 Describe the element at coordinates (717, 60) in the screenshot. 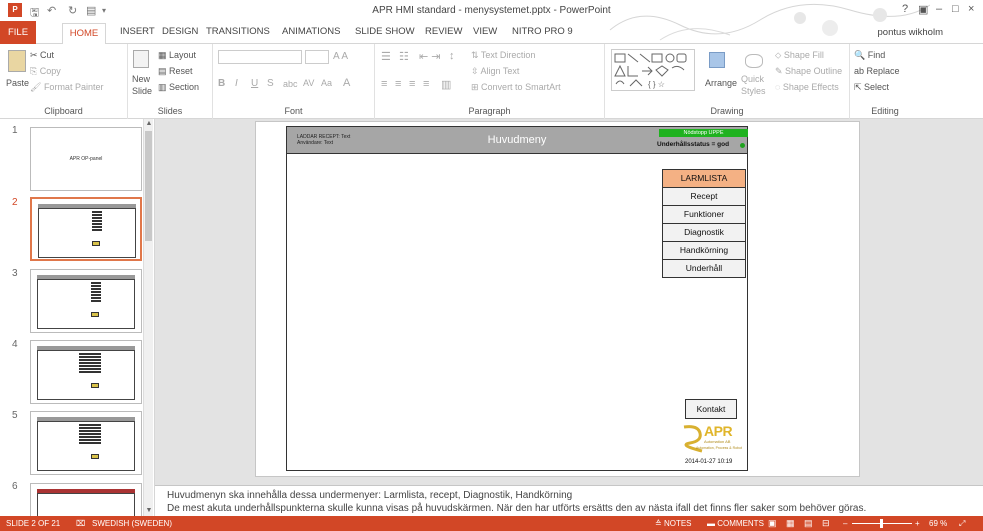

I see `arrange-icon` at that location.